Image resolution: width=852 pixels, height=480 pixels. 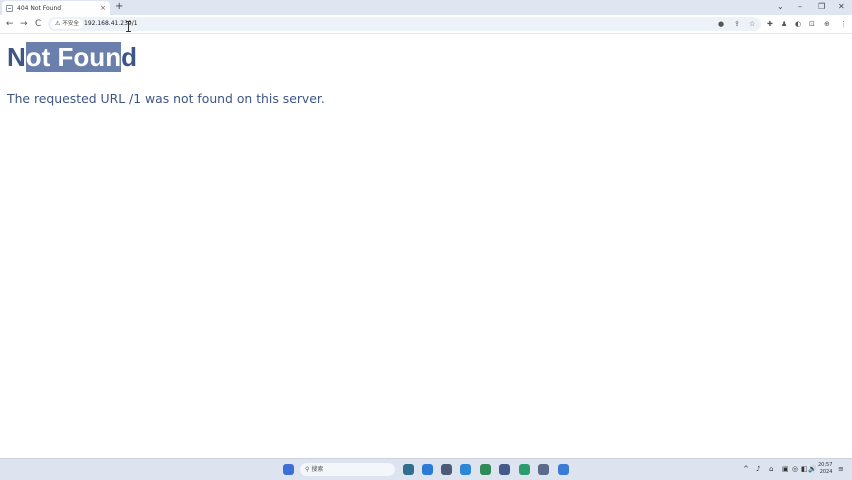 I want to click on bookmark-star-icon: ☆, so click(x=752, y=24).